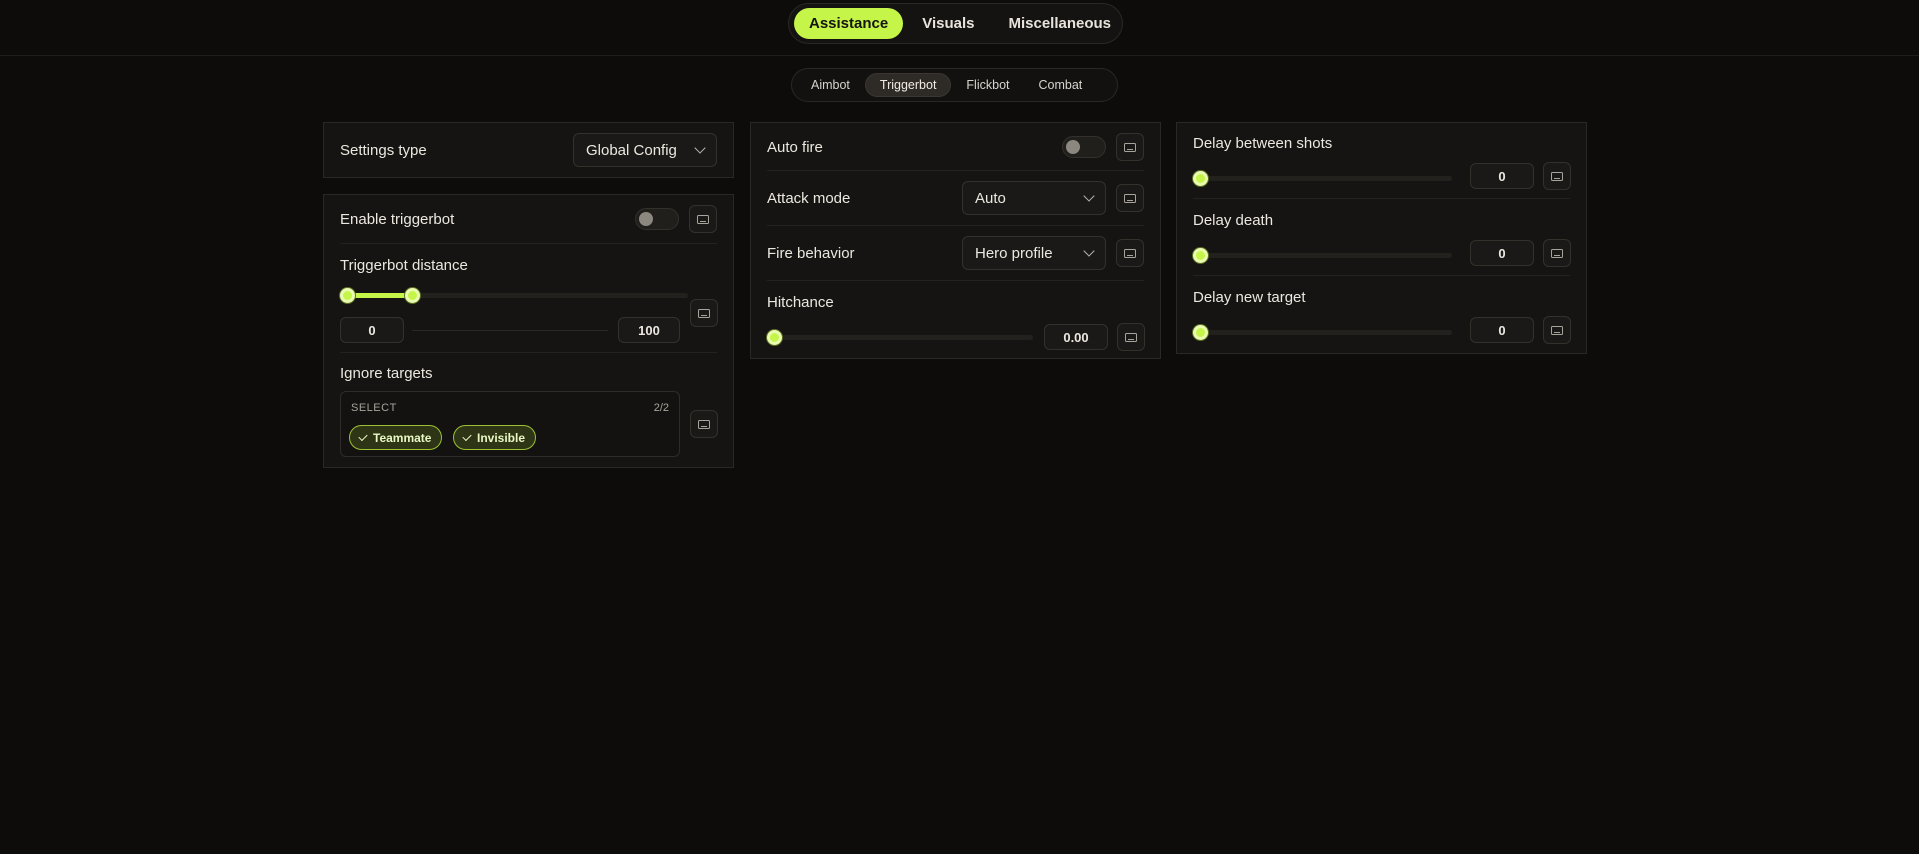 The height and width of the screenshot is (854, 1919). I want to click on triggerbot-distance-max-handle, so click(412, 295).